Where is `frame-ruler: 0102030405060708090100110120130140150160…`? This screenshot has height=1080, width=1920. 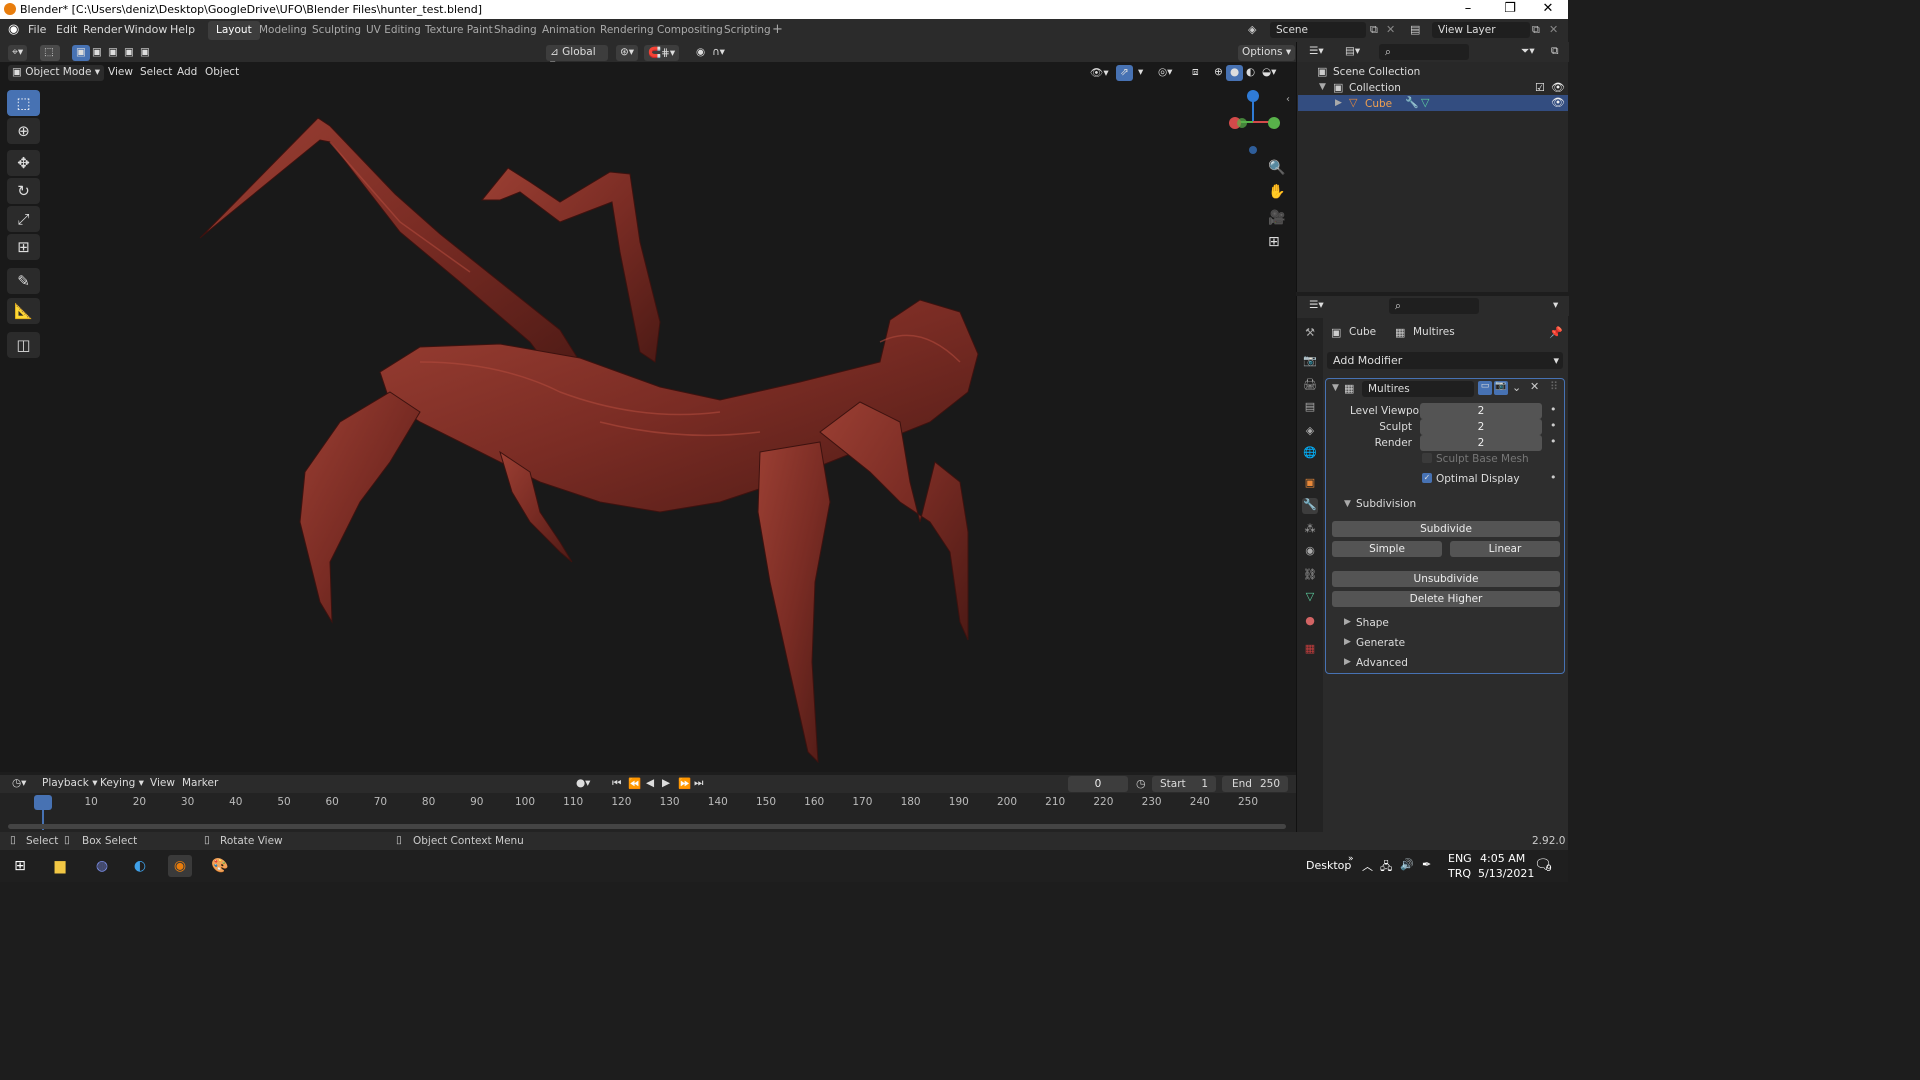 frame-ruler: 0102030405060708090100110120130140150160… is located at coordinates (648, 803).